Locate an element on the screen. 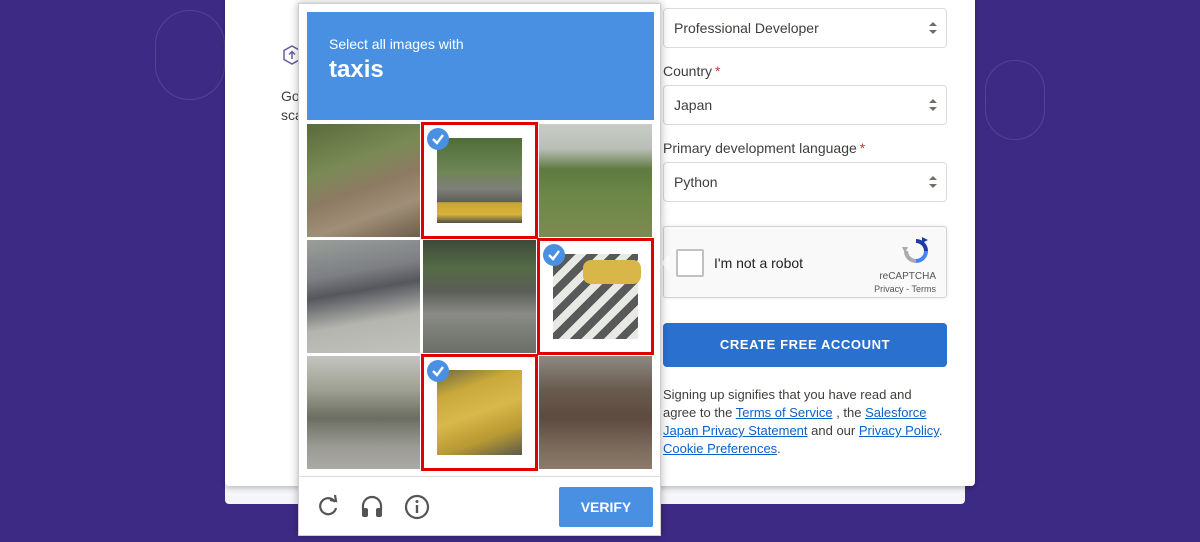  tile-image-motorcycles is located at coordinates (363, 296).